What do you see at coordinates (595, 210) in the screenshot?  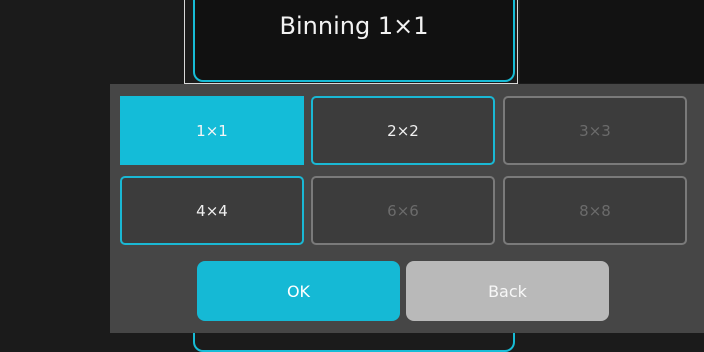 I see `option-8x8: 8×8` at bounding box center [595, 210].